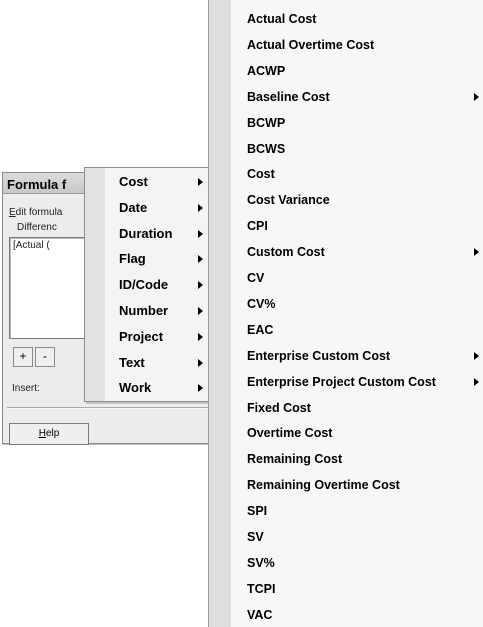 This screenshot has width=483, height=627. Describe the element at coordinates (260, 614) in the screenshot. I see `menu-item-label: VAC` at that location.